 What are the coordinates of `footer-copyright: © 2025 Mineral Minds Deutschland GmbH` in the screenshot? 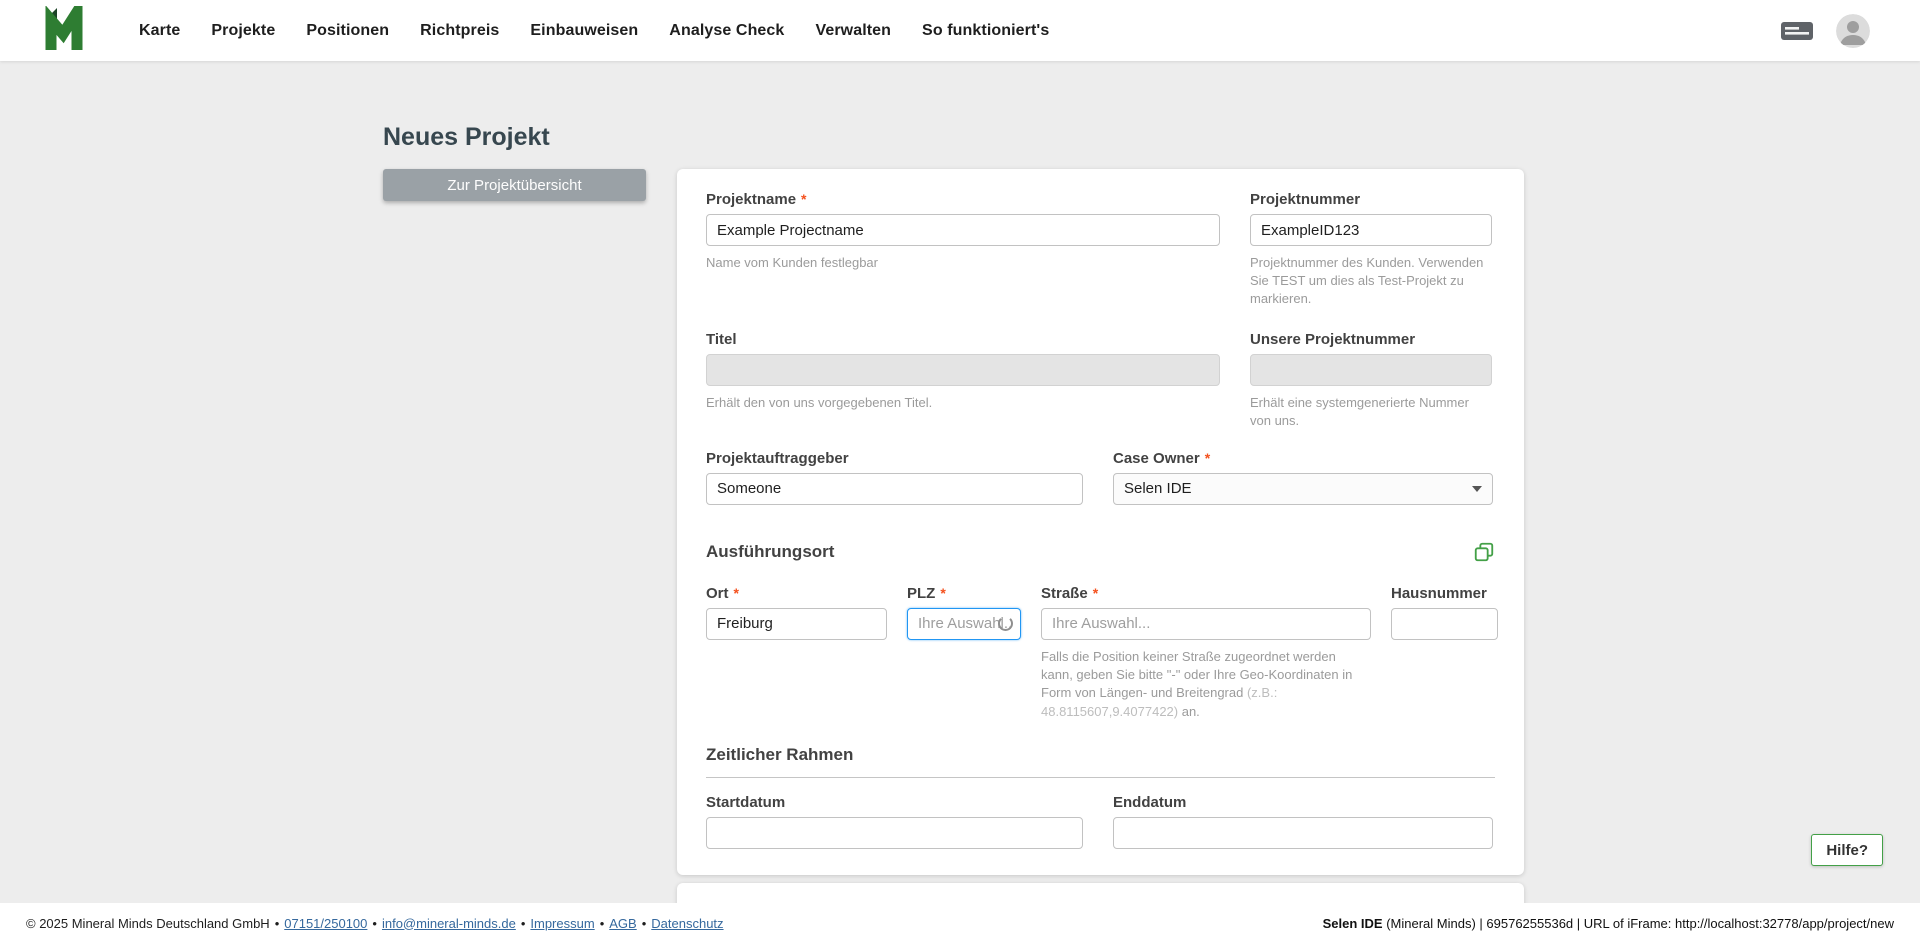 It's located at (148, 923).